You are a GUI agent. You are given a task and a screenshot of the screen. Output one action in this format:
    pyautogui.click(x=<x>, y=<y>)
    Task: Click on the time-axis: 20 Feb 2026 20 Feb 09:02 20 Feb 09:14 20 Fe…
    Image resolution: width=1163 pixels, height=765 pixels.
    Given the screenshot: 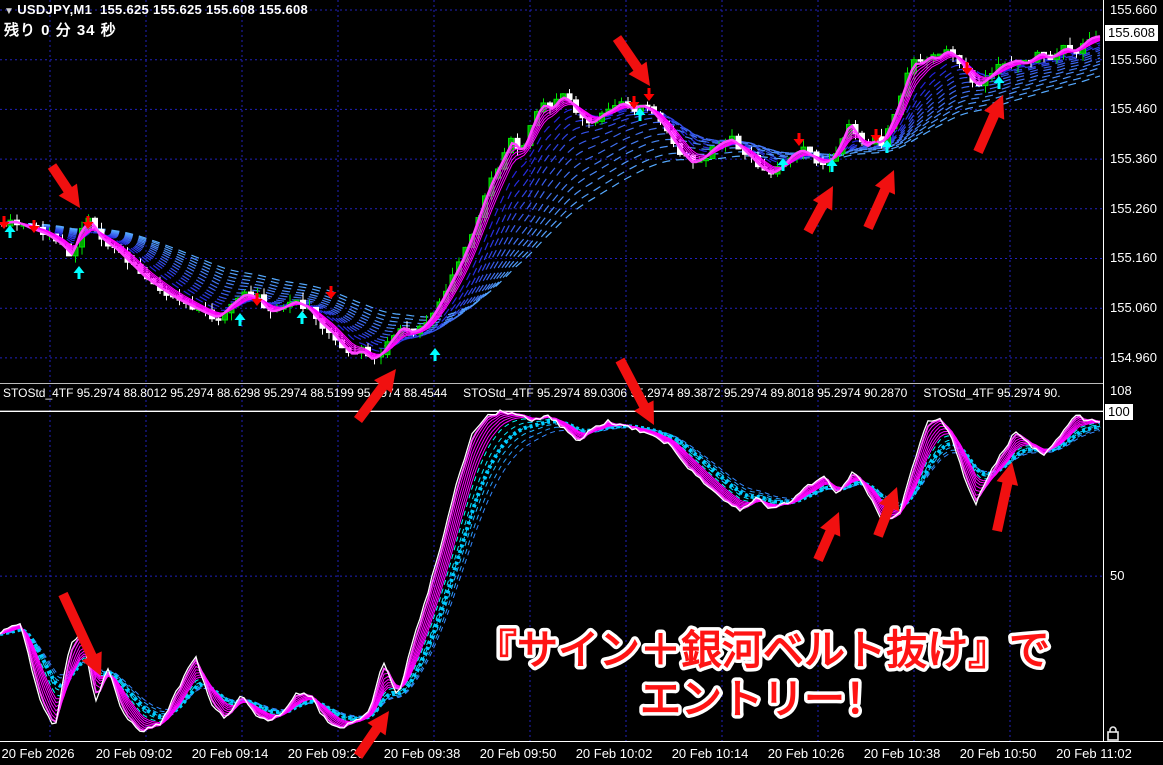 What is the action you would take?
    pyautogui.click(x=581, y=753)
    